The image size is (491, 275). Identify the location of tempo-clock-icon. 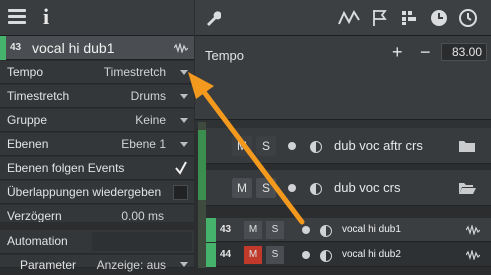
(439, 18).